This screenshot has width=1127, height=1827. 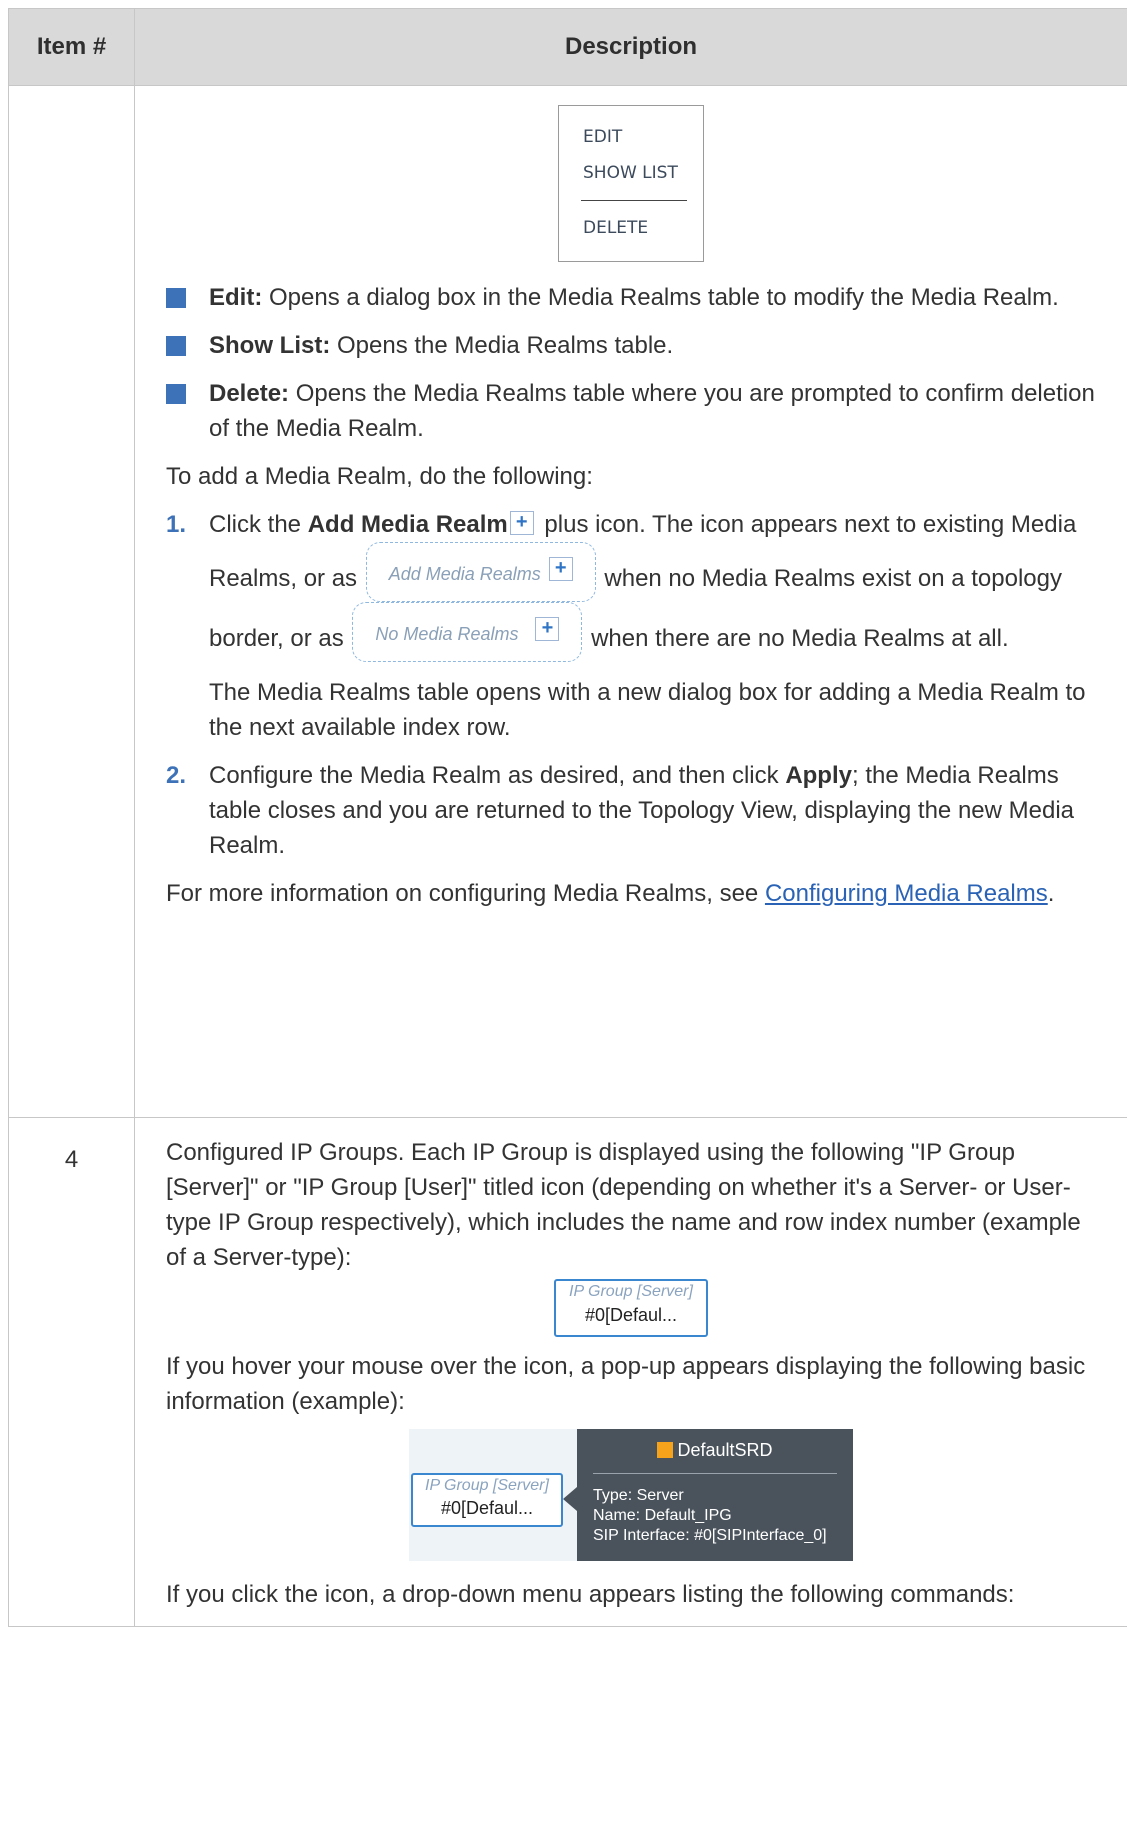 I want to click on configuring-media-realms-link: Configuring Media Realms, so click(x=906, y=893).